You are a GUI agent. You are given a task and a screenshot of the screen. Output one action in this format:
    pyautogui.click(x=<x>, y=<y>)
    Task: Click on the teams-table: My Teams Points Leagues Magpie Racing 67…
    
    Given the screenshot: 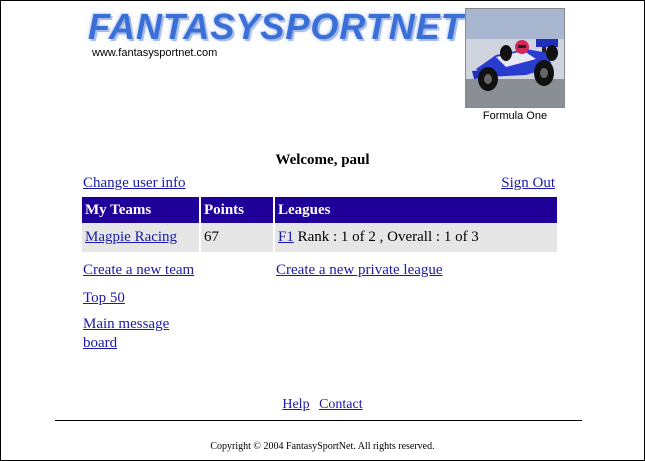 What is the action you would take?
    pyautogui.click(x=319, y=224)
    